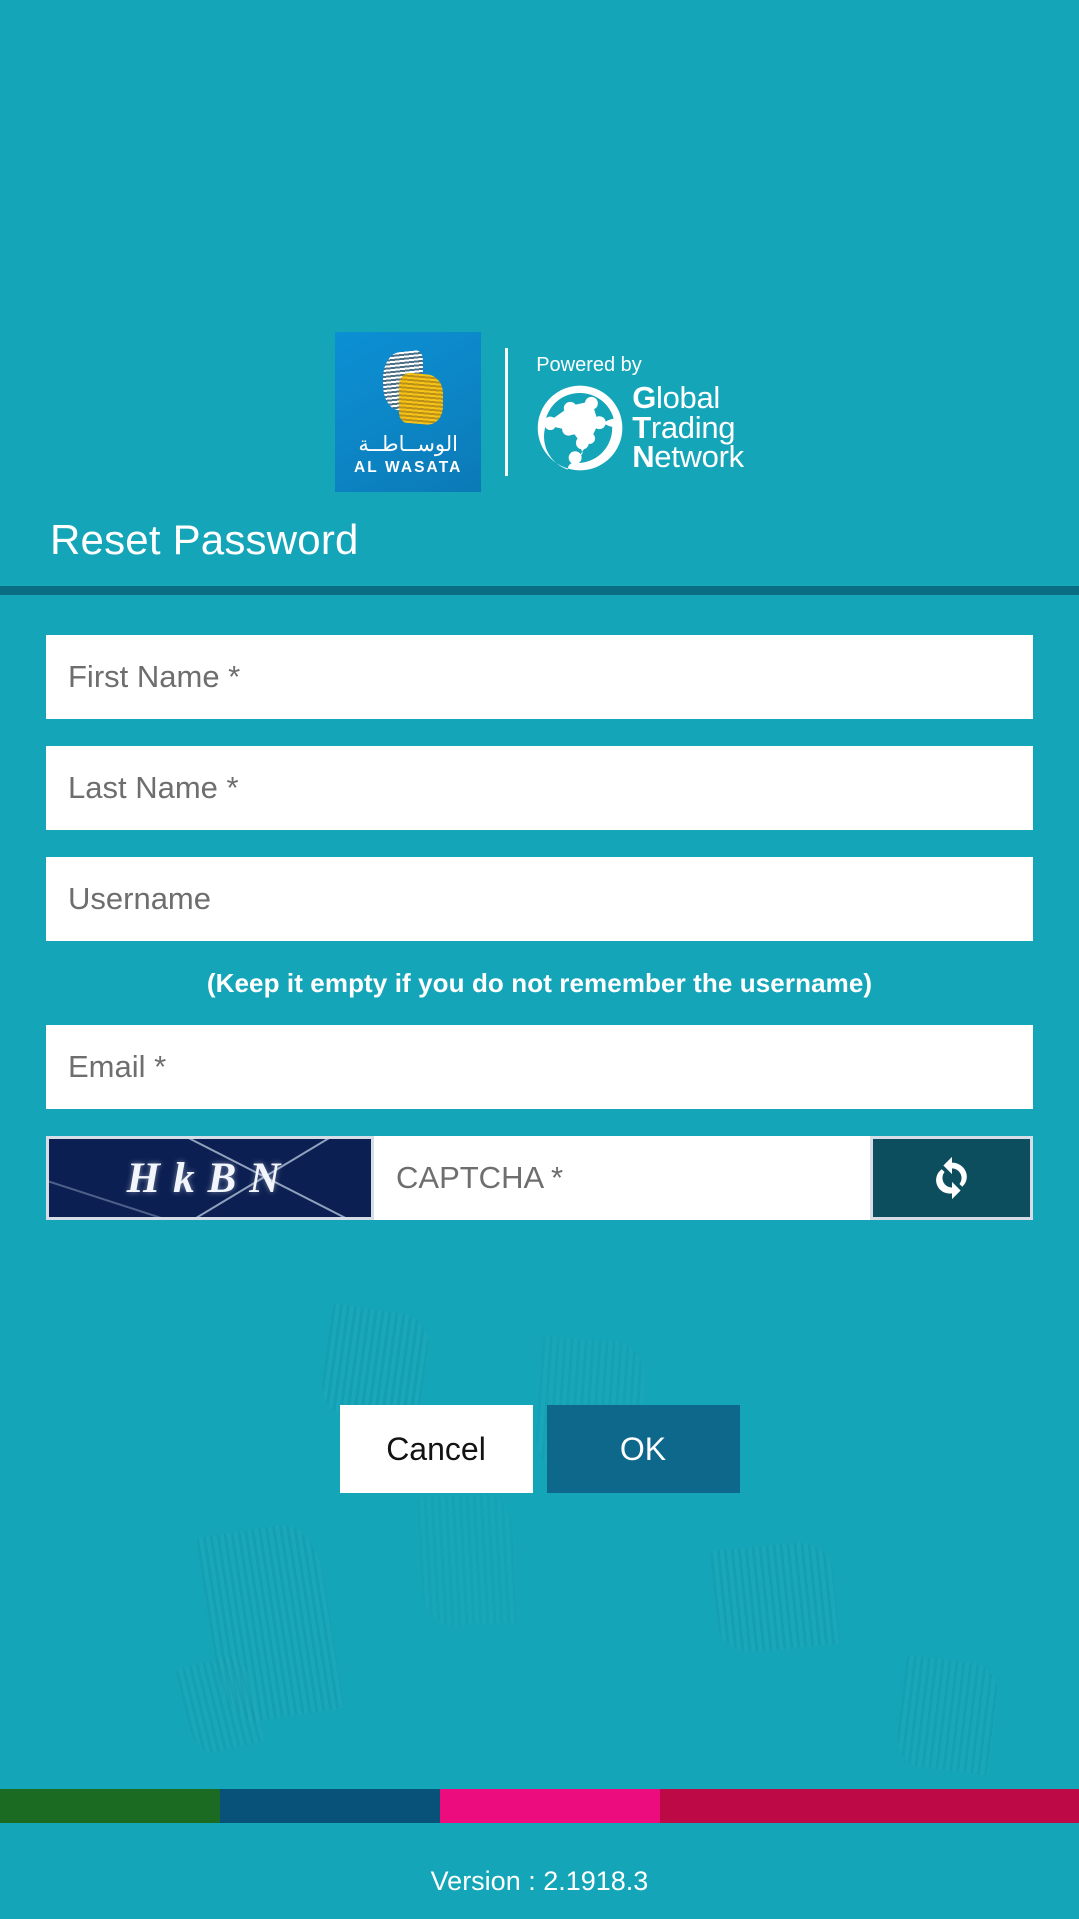 This screenshot has height=1919, width=1079. I want to click on footer-color-bar, so click(539, 1806).